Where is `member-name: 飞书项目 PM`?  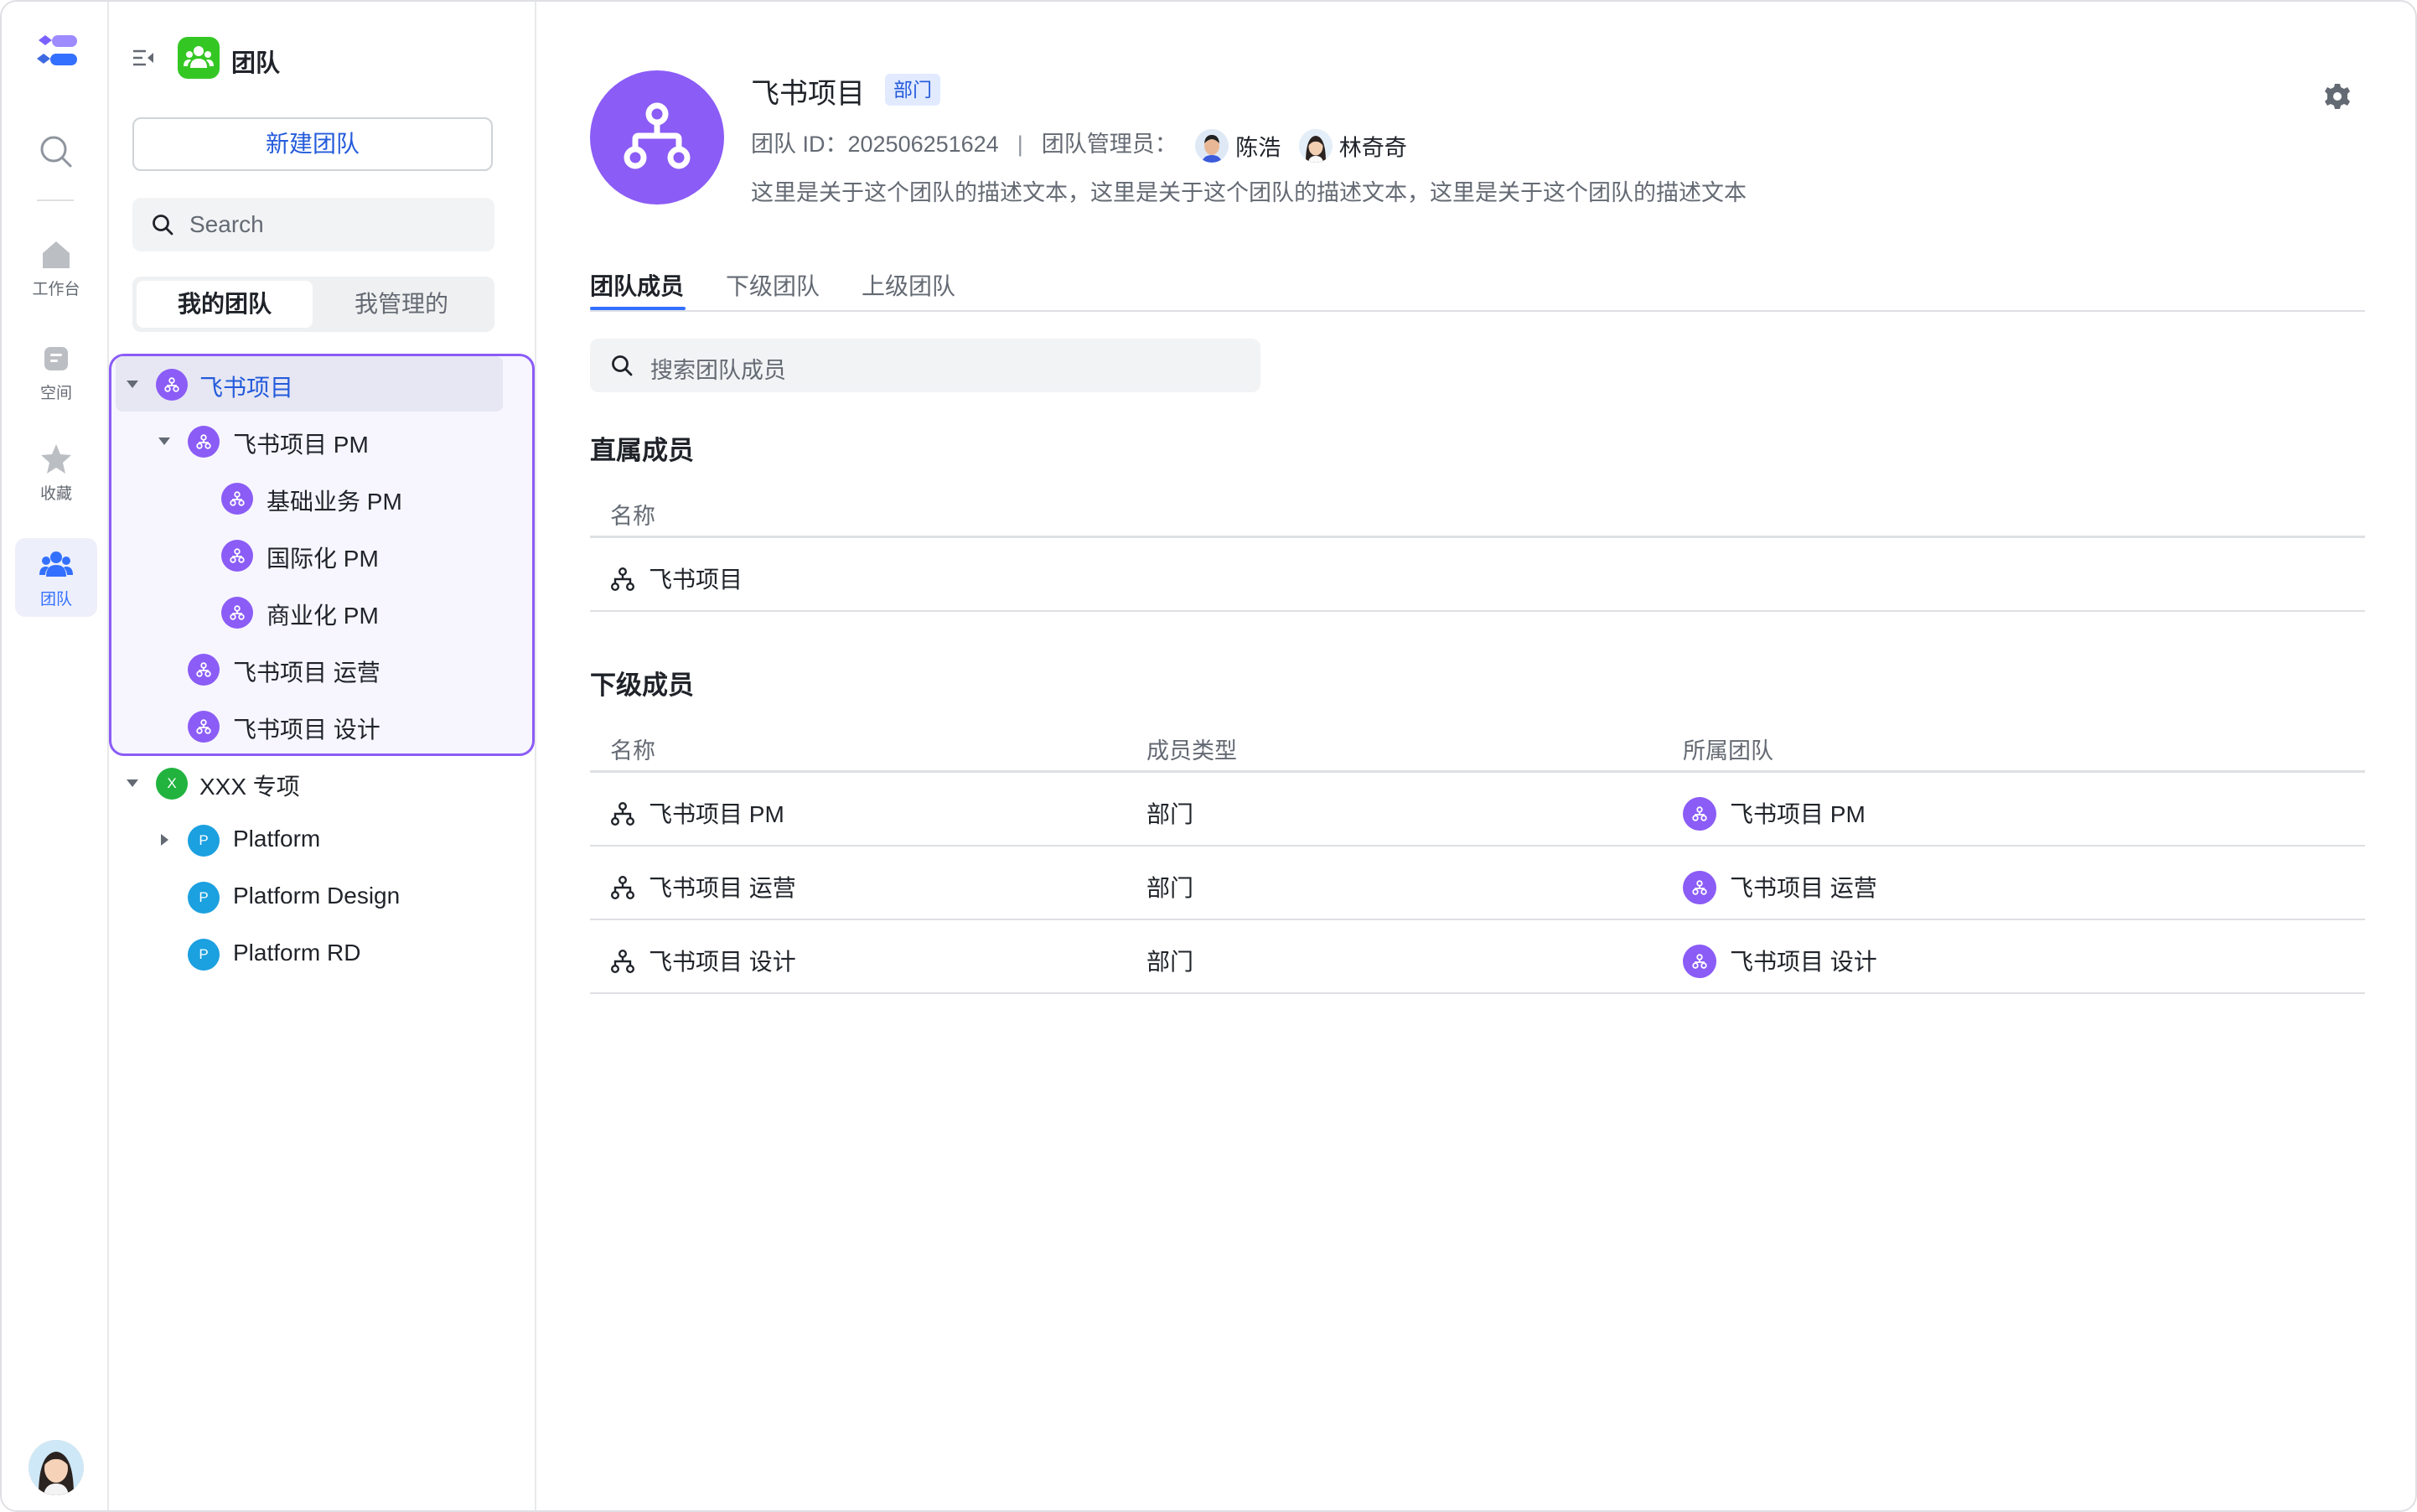 member-name: 飞书项目 PM is located at coordinates (716, 814).